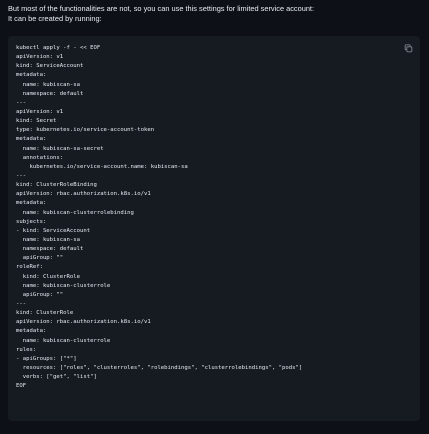 The image size is (429, 434). What do you see at coordinates (46, 358) in the screenshot?
I see `code-line: - apiGroups: ["*"]` at bounding box center [46, 358].